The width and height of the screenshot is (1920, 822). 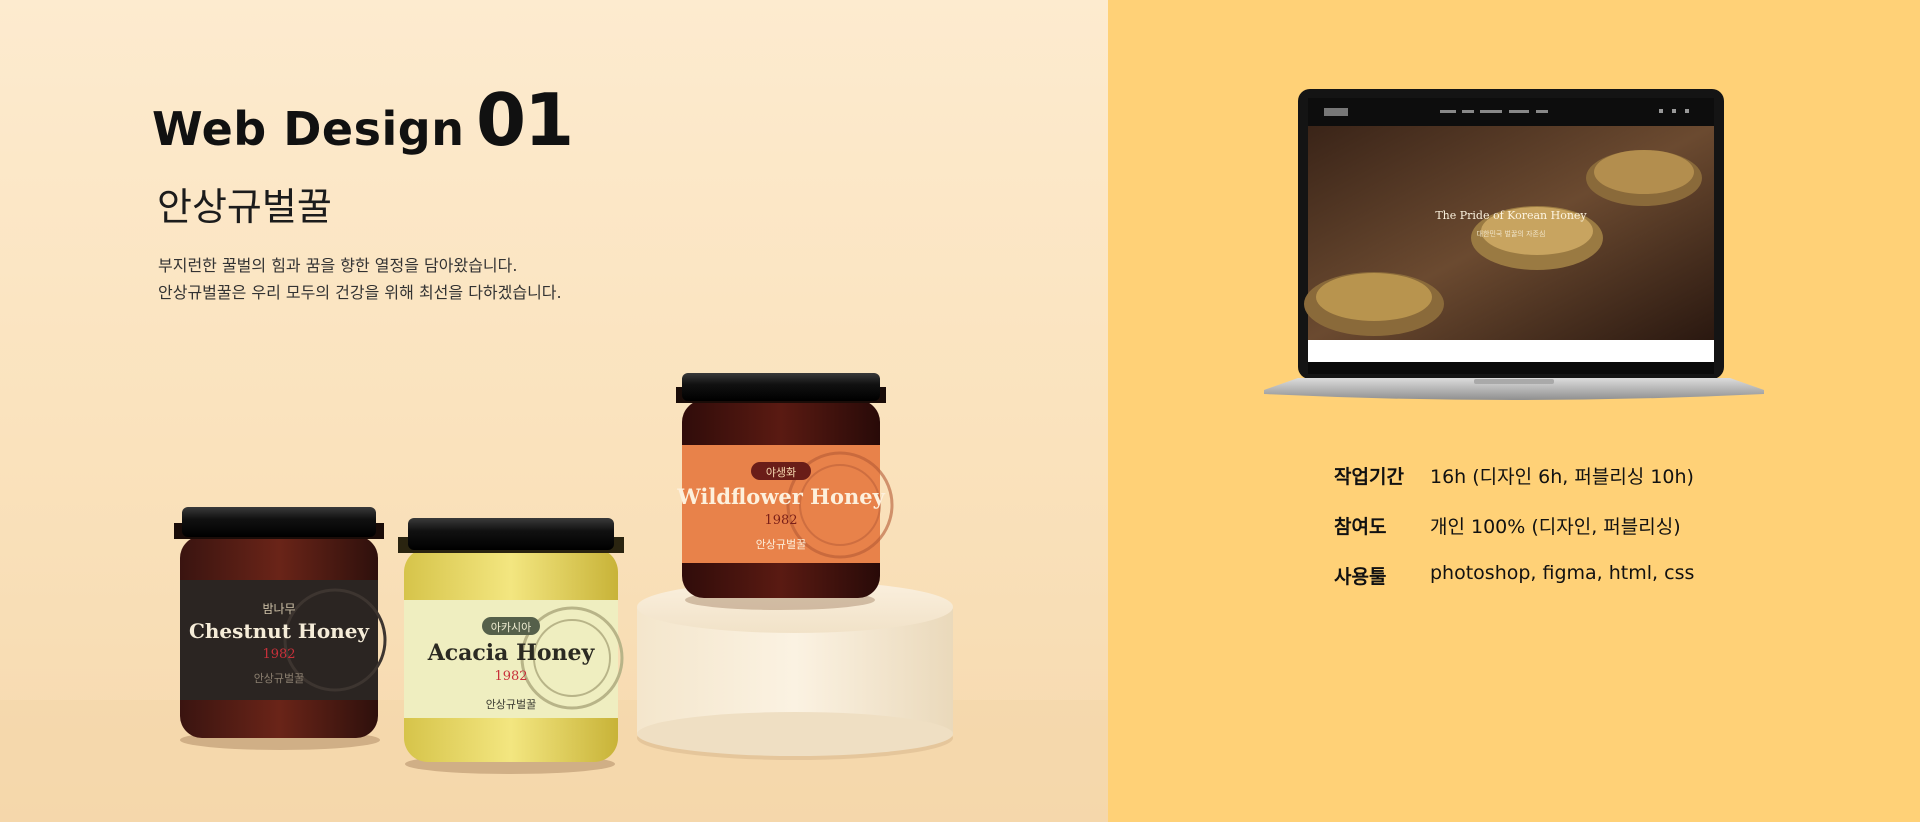 What do you see at coordinates (1562, 573) in the screenshot?
I see `info-value: photoshop, figma, html, css` at bounding box center [1562, 573].